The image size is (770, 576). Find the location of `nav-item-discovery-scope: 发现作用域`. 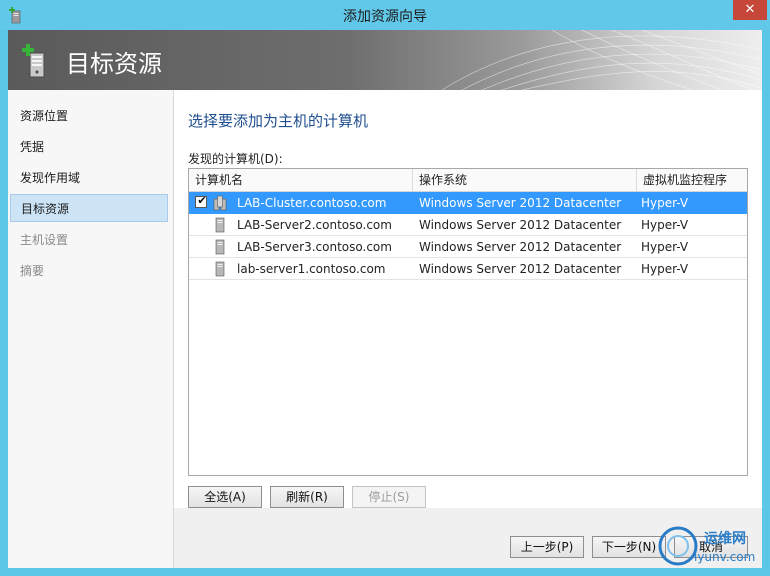

nav-item-discovery-scope: 发现作用域 is located at coordinates (89, 178).